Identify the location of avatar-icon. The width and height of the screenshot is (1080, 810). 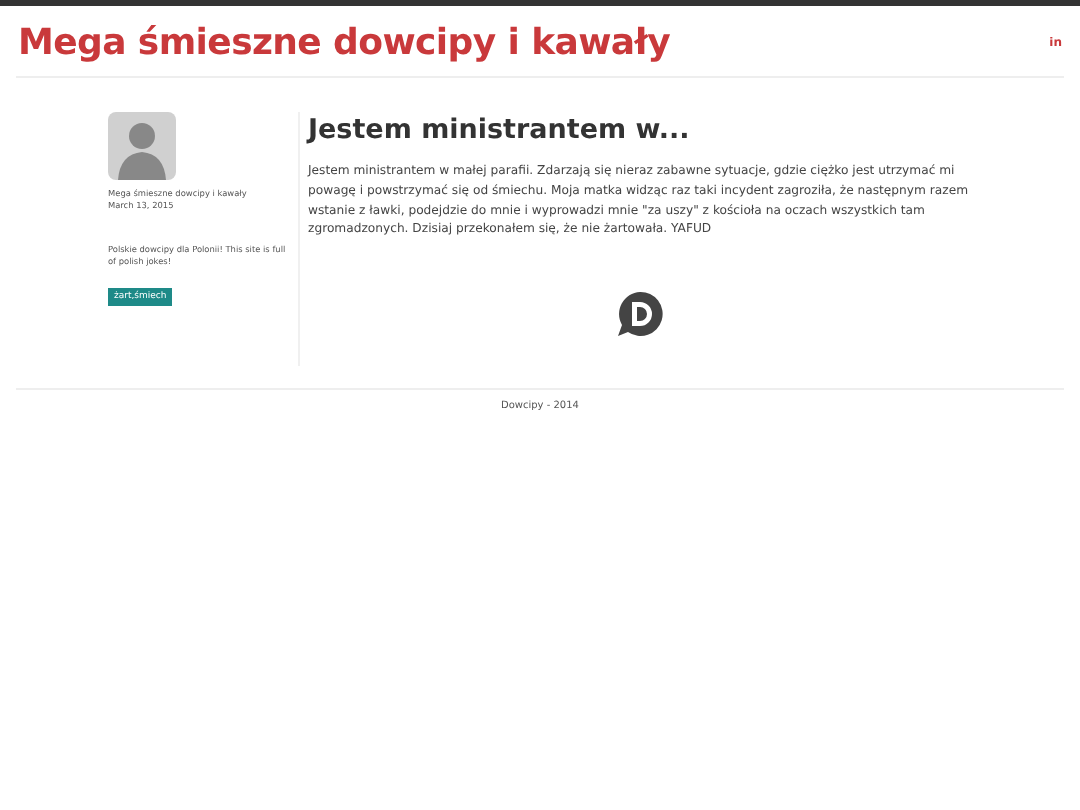
(142, 146).